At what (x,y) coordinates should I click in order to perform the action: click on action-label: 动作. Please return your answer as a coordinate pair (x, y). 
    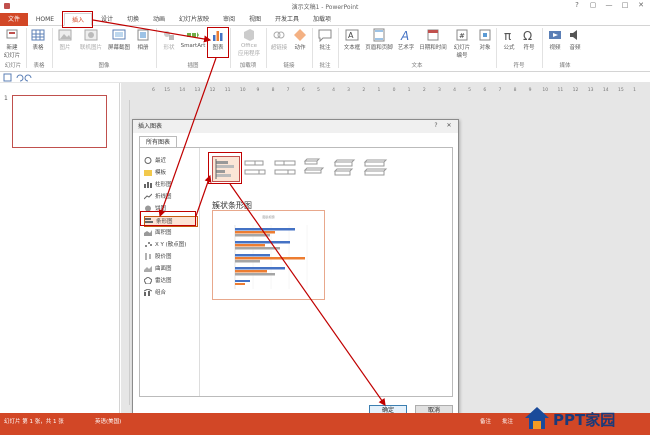
    Looking at the image, I should click on (300, 48).